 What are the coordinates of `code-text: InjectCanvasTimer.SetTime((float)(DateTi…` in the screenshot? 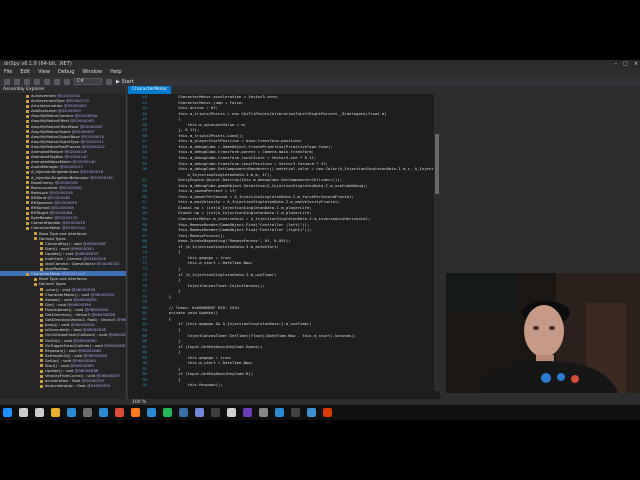 It's located at (253, 335).